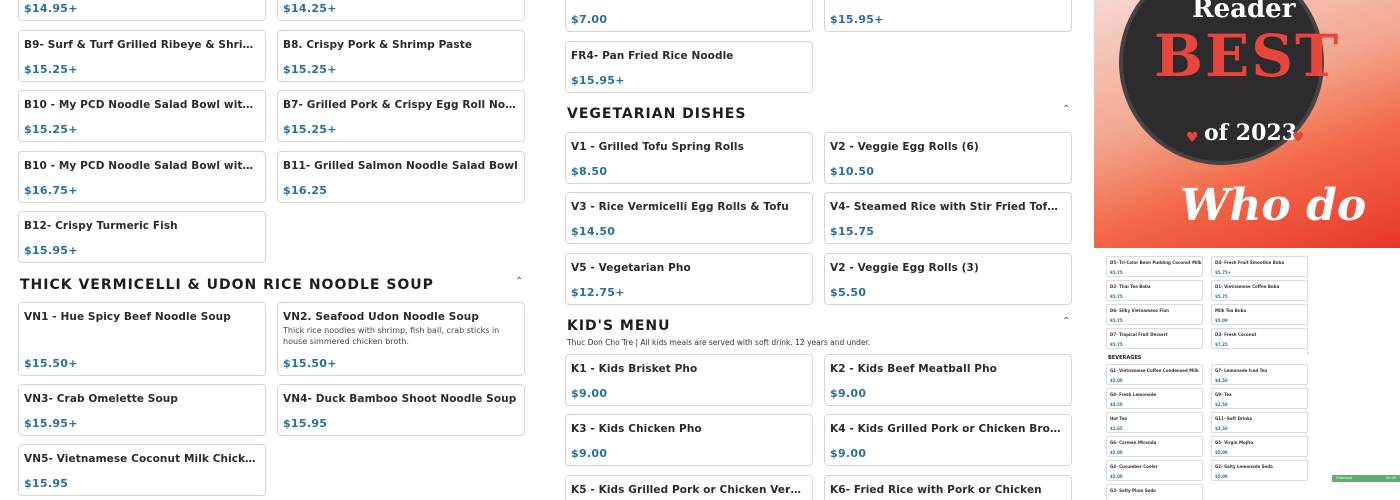 The image size is (1400, 500). Describe the element at coordinates (689, 158) in the screenshot. I see `menu-item-card: V1 - Grilled Tofu Spring Rolls $8.50` at that location.